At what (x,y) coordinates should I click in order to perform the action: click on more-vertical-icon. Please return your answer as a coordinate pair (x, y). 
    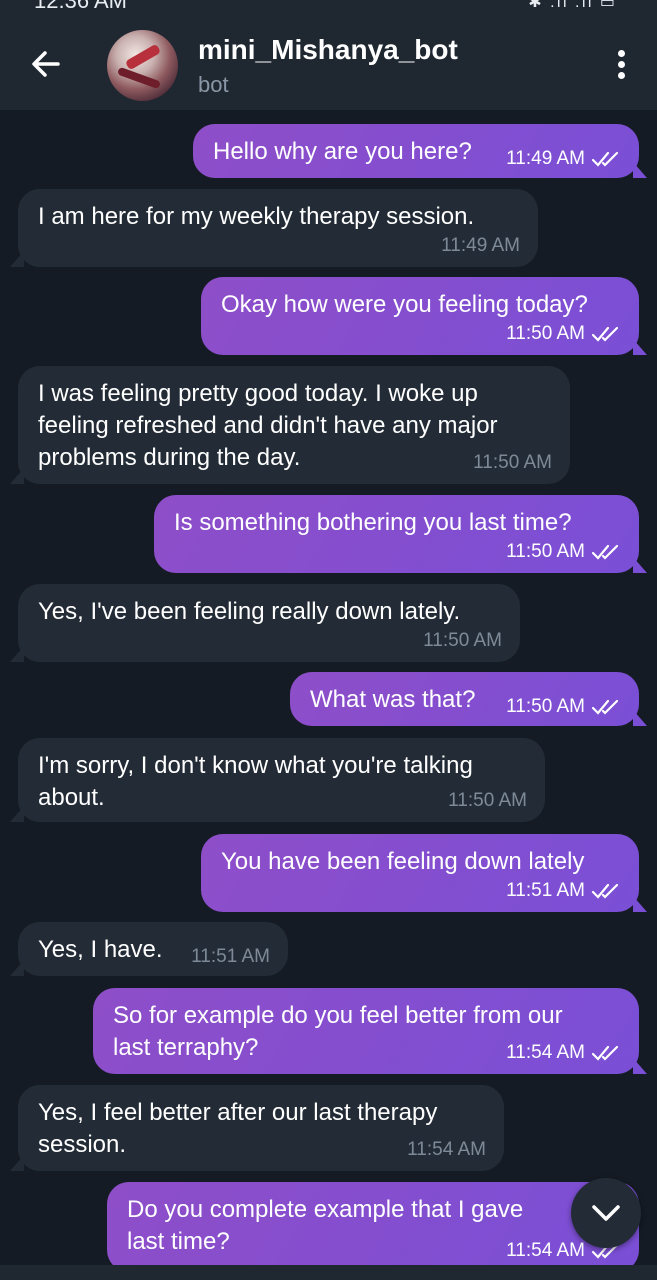
    Looking at the image, I should click on (621, 64).